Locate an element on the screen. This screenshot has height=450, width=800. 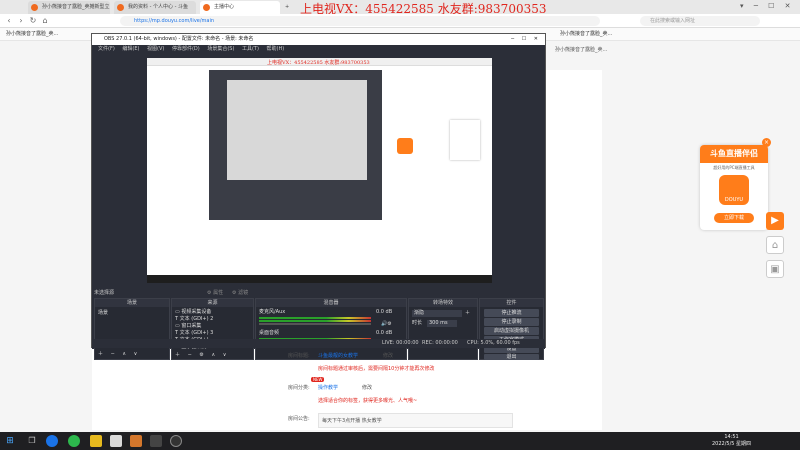
ad-title: 斗鱼直播伴侣 is located at coordinates (734, 154).